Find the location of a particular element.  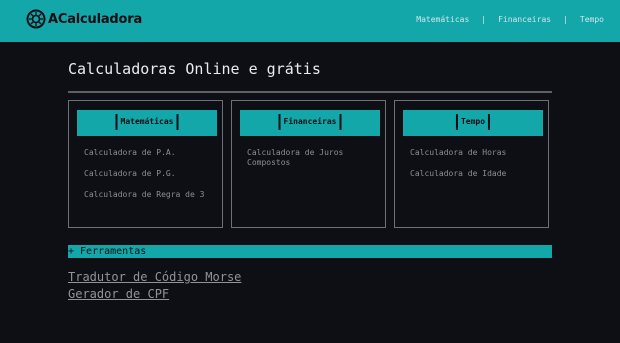

link-calculadora-horas: Calculadora de Horas is located at coordinates (477, 153).